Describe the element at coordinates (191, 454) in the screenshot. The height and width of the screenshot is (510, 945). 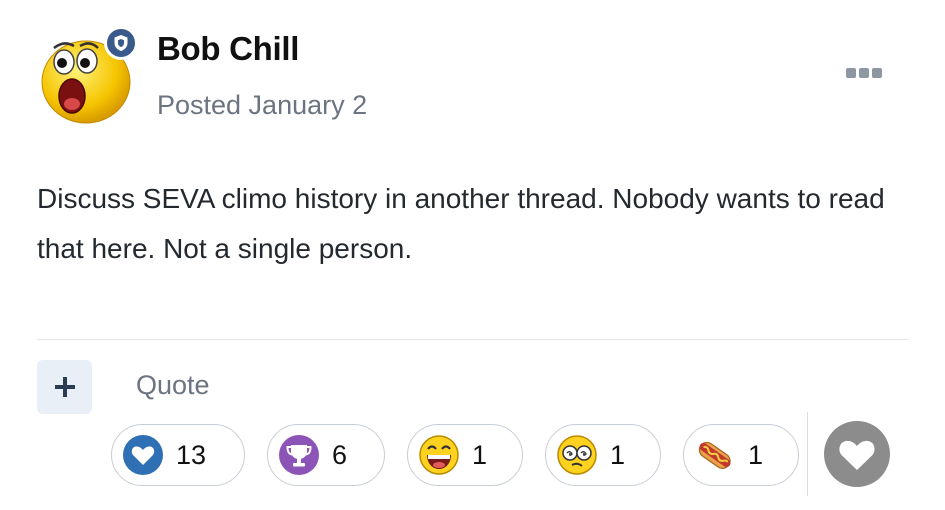
I see `reaction-count: 13` at that location.